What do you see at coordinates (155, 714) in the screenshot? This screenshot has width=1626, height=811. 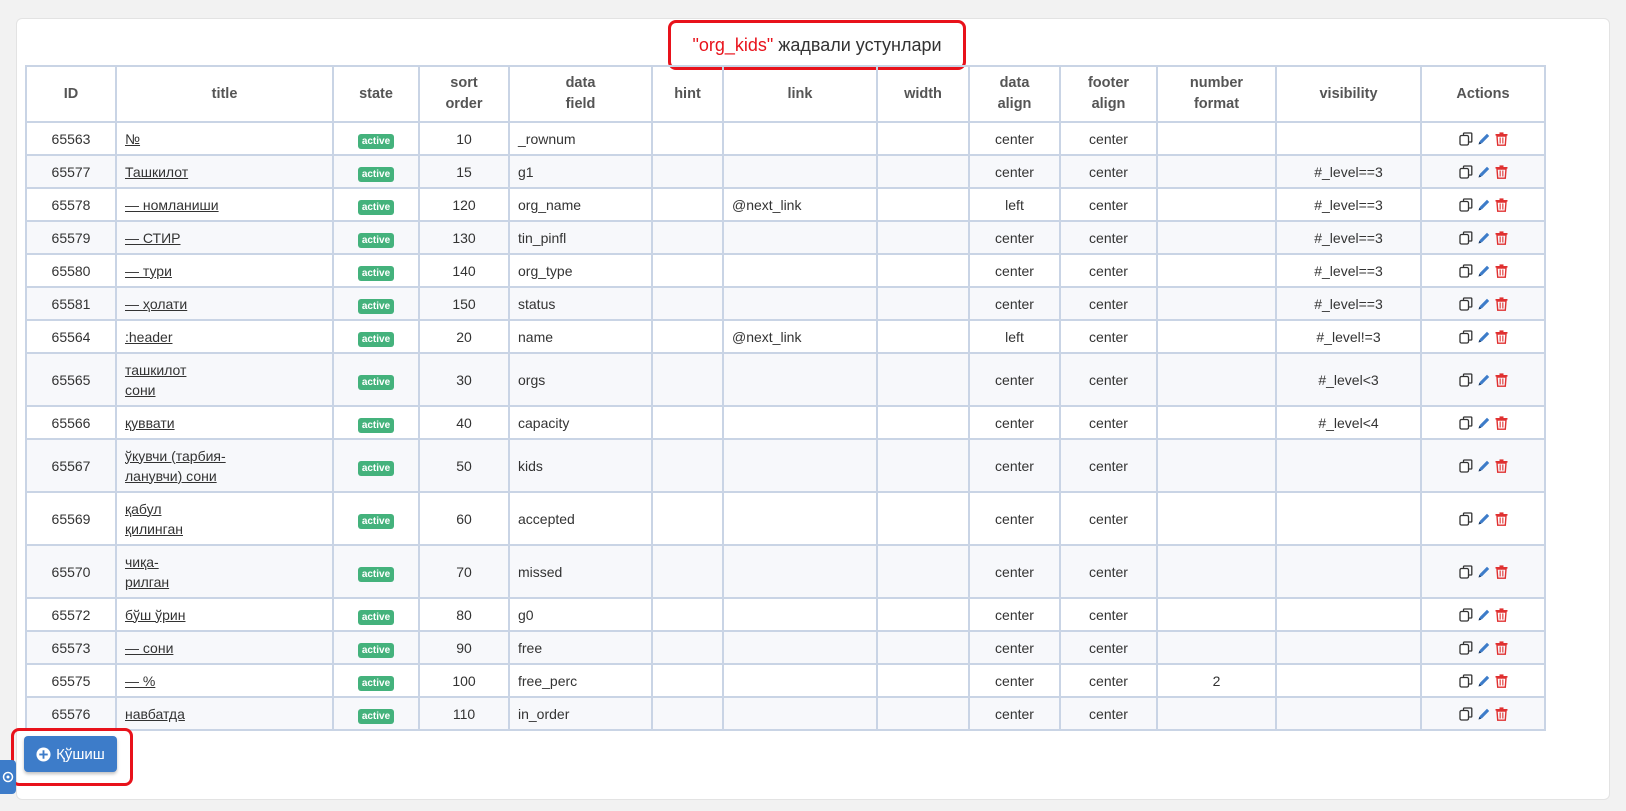 I see `title-link: навбатда` at bounding box center [155, 714].